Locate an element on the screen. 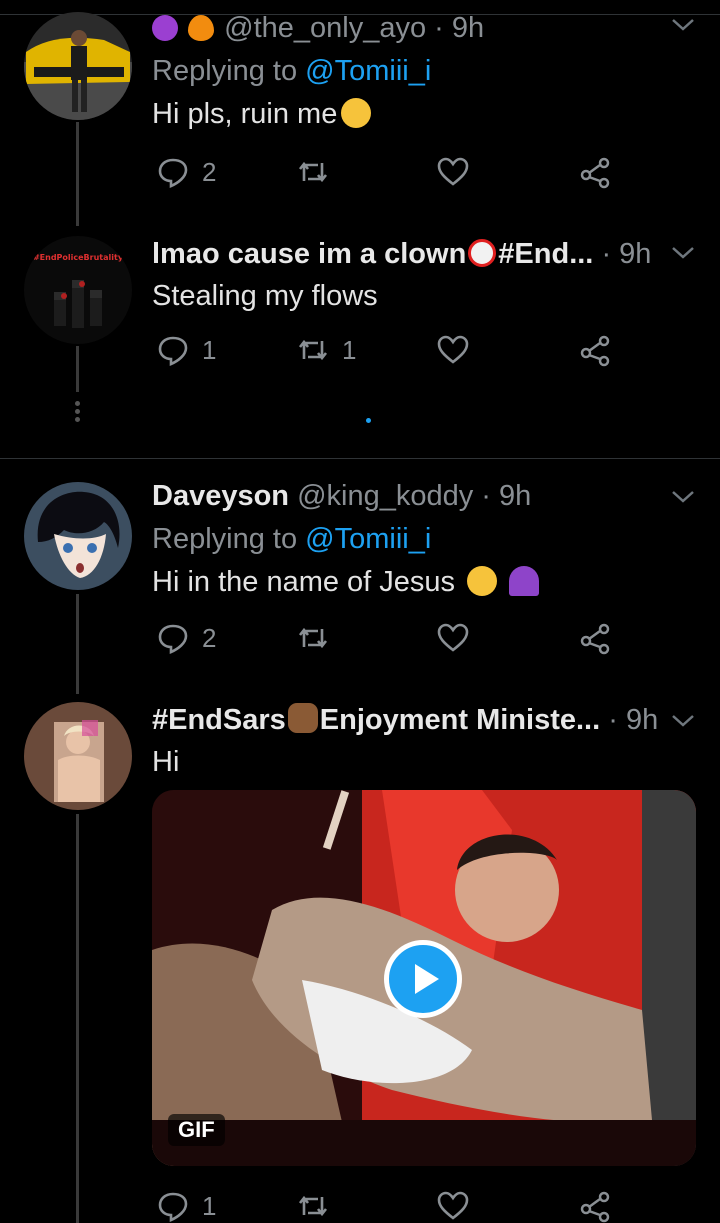 This screenshot has height=1223, width=720. tweet-text-content: Hi in the name of Jesus is located at coordinates (304, 582).